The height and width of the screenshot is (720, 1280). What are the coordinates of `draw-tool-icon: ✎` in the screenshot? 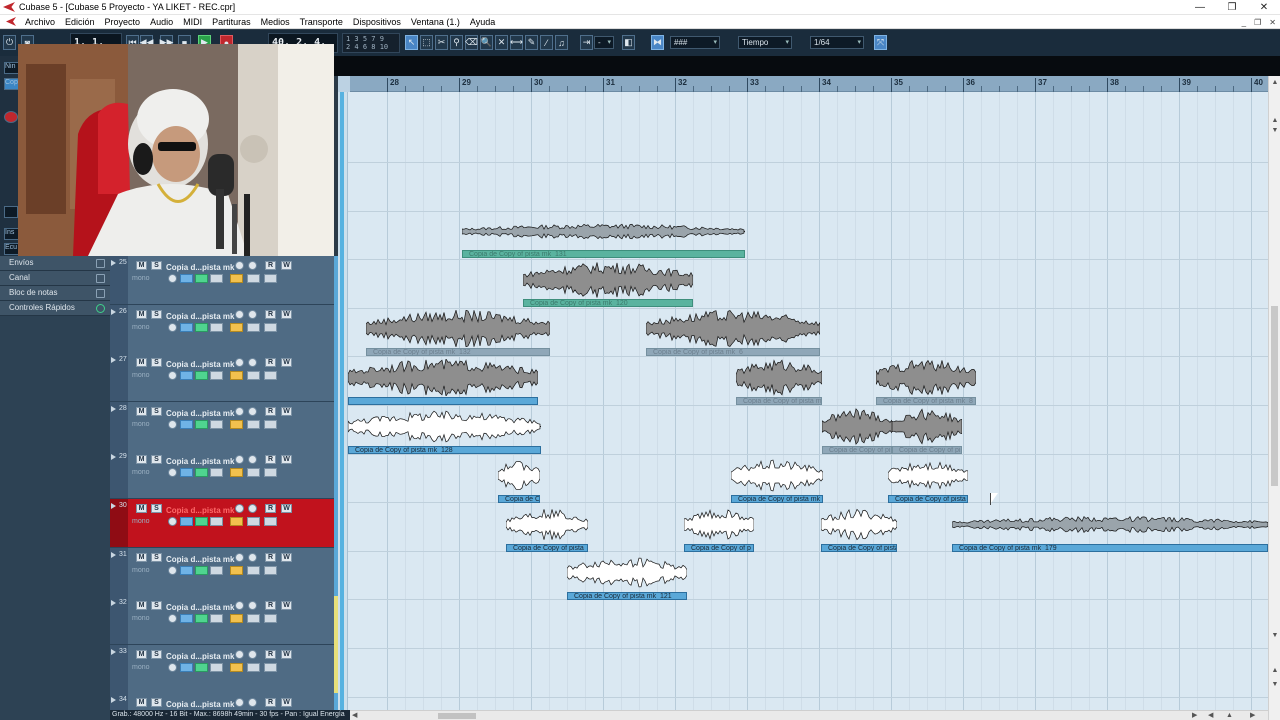 It's located at (531, 42).